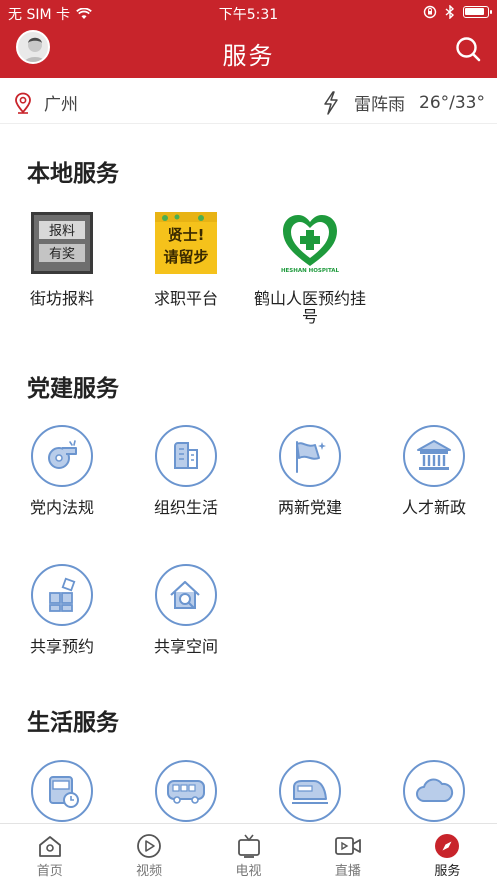  I want to click on service-tile-two-new-party: 两新党建, so click(310, 471).